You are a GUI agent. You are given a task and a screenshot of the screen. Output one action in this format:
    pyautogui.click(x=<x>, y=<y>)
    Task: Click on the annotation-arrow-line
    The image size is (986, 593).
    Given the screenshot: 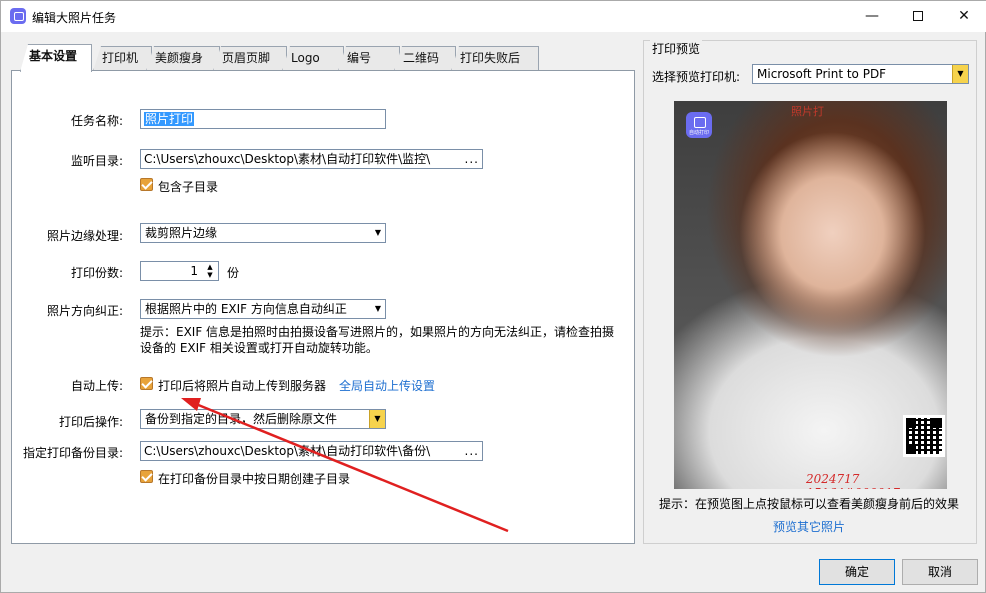 What is the action you would take?
    pyautogui.click(x=349, y=466)
    